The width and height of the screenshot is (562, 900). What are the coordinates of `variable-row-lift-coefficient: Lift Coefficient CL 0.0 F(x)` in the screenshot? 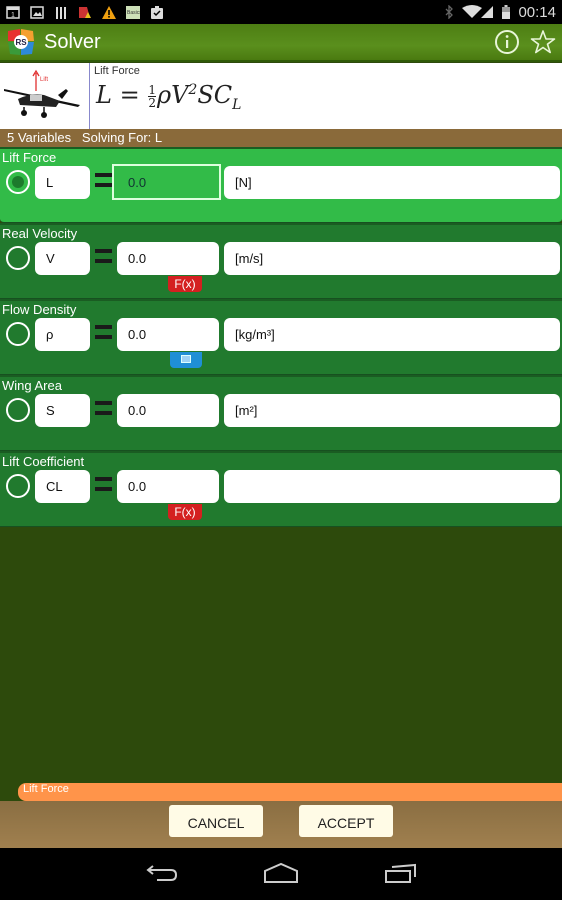 It's located at (281, 489).